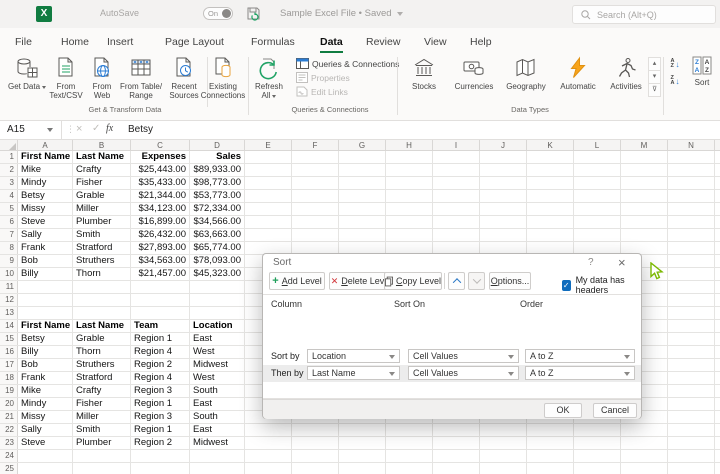 This screenshot has width=720, height=474. I want to click on row-header-1: 1, so click(9, 157).